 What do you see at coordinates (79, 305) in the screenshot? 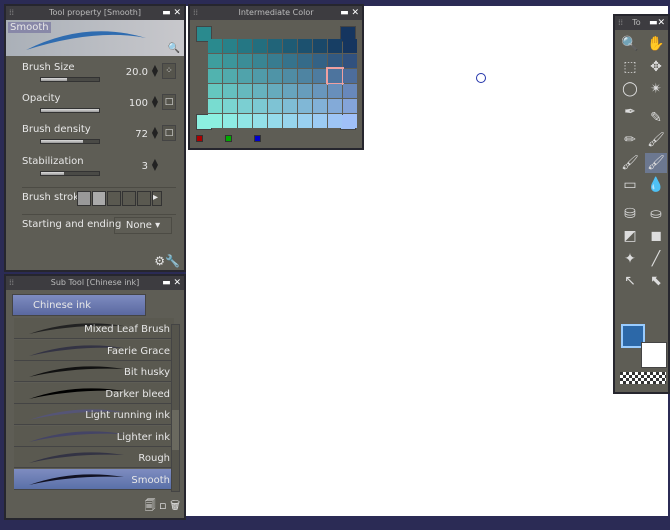
I see `sub-tool-group-tab: Chinese ink` at bounding box center [79, 305].